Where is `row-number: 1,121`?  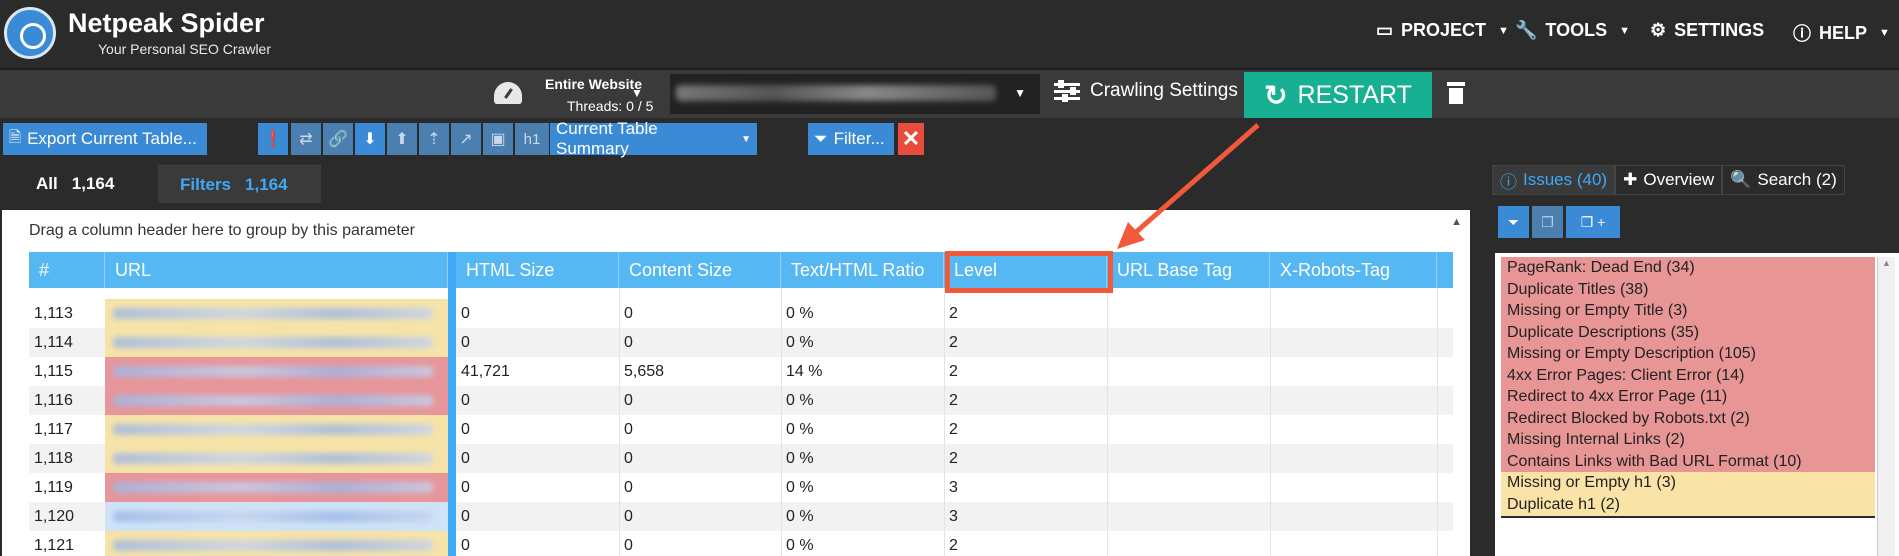
row-number: 1,121 is located at coordinates (54, 545).